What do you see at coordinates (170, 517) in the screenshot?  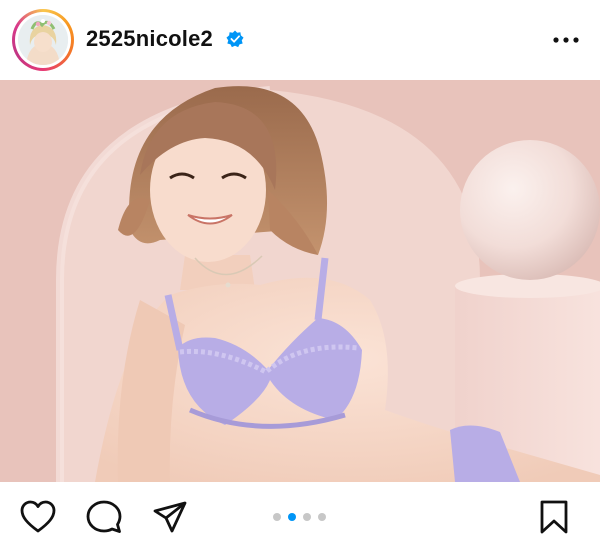 I see `send-icon` at bounding box center [170, 517].